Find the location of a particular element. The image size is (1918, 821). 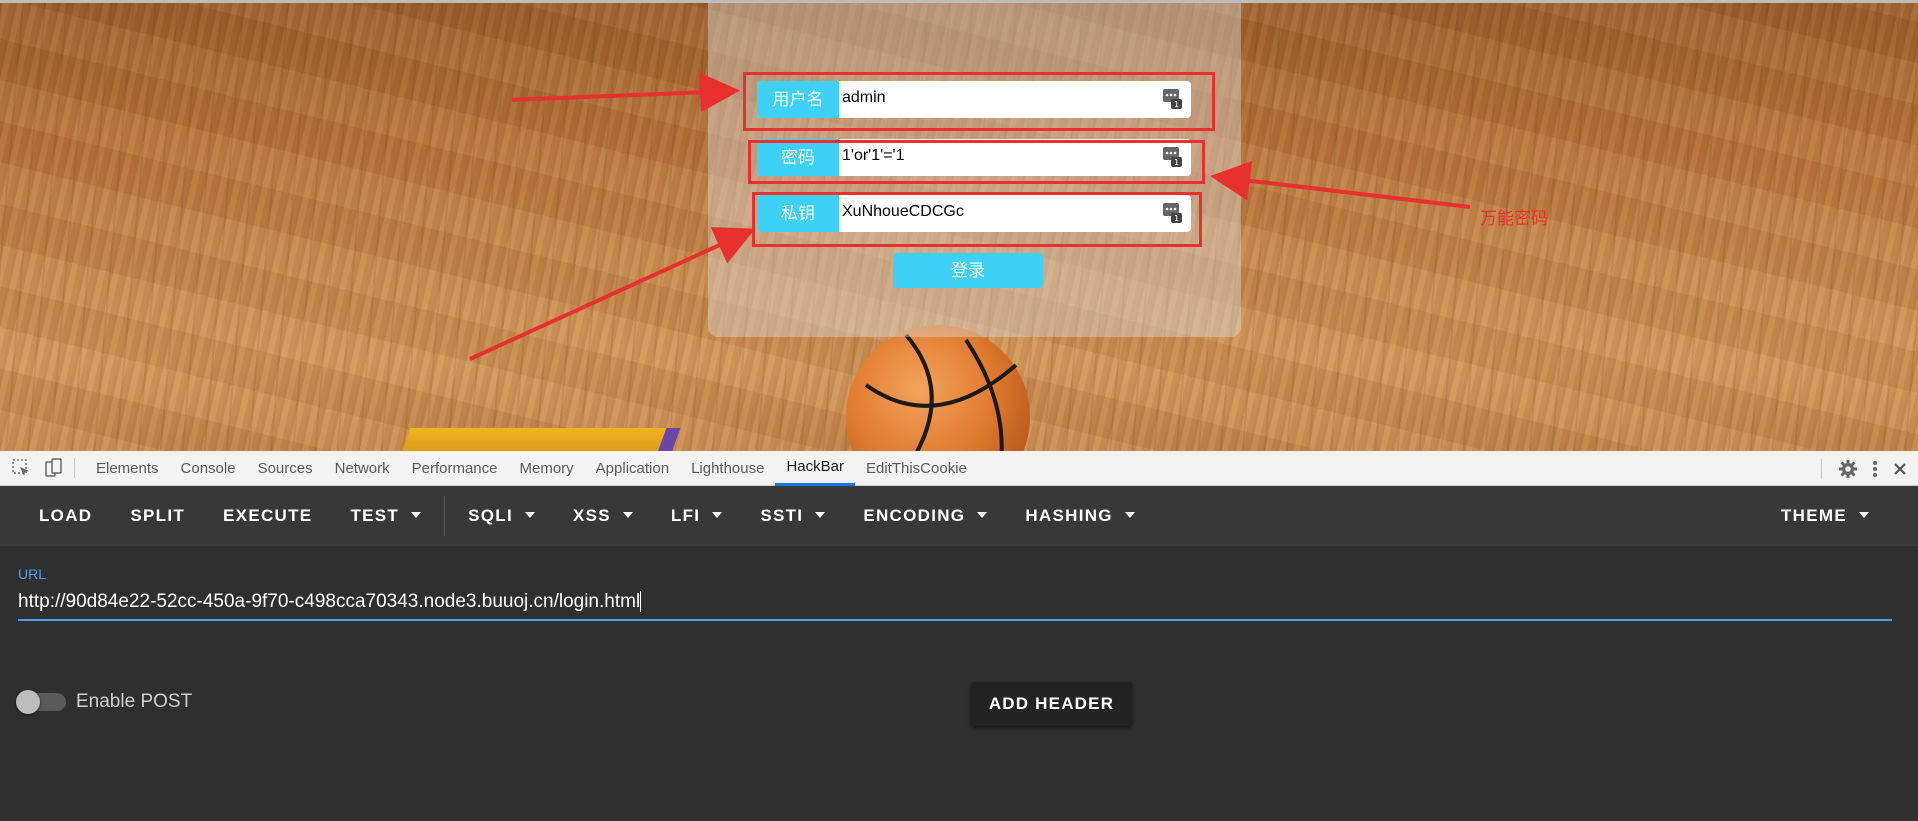

test-menu: TEST is located at coordinates (385, 516).